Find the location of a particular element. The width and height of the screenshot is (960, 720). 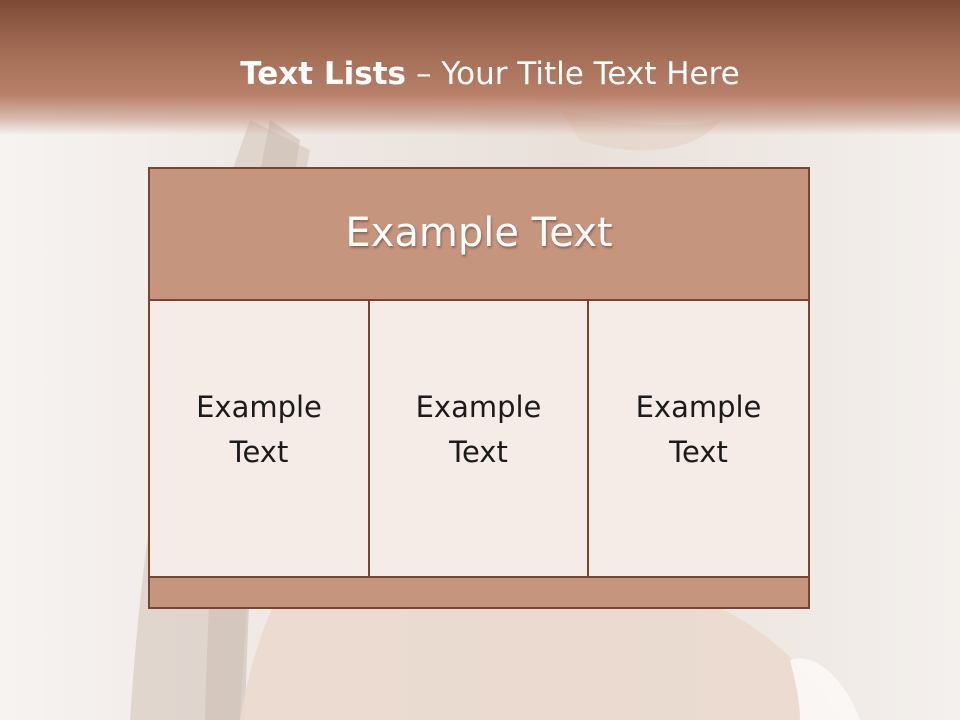

diagram-column-1: Example Text is located at coordinates (259, 438).